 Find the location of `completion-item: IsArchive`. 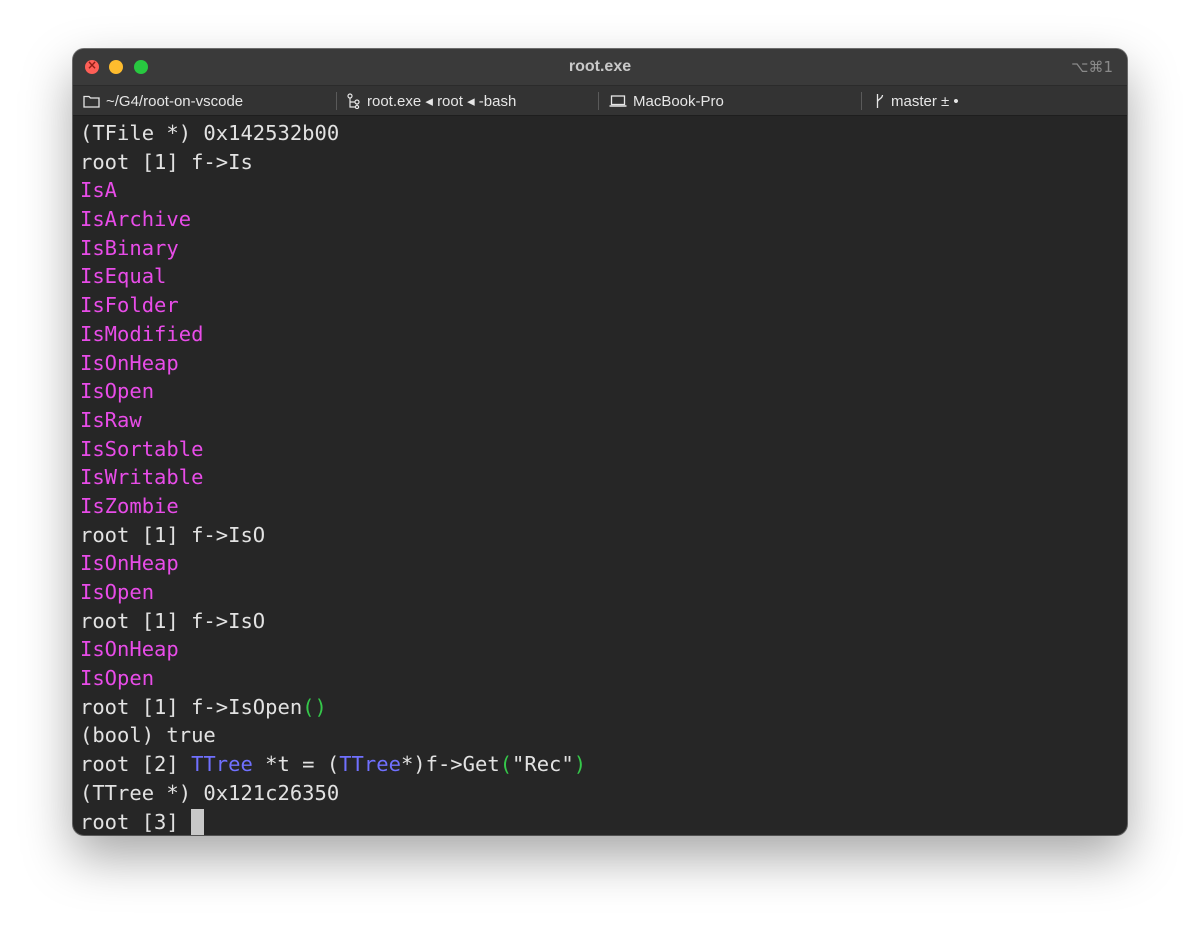

completion-item: IsArchive is located at coordinates (136, 219).